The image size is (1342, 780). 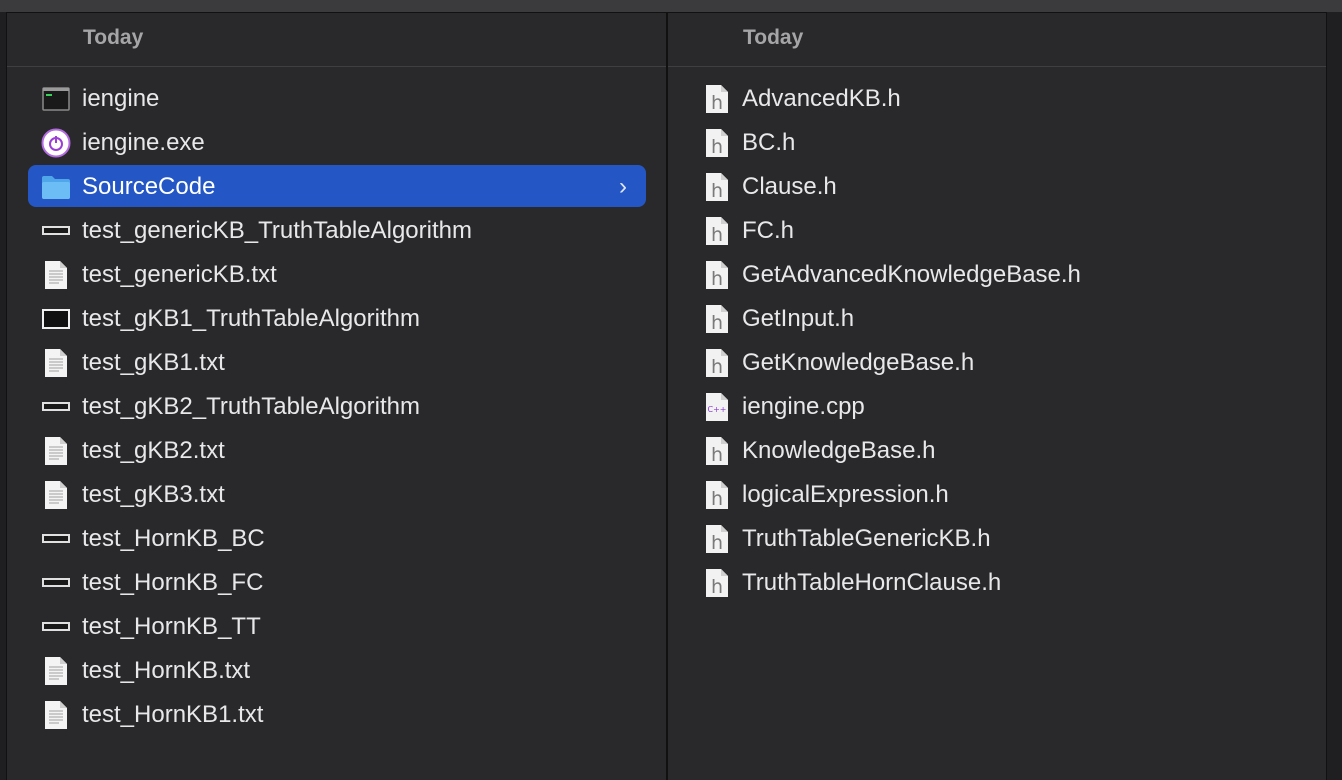 What do you see at coordinates (166, 670) in the screenshot?
I see `file-name: test_HornKB.txt` at bounding box center [166, 670].